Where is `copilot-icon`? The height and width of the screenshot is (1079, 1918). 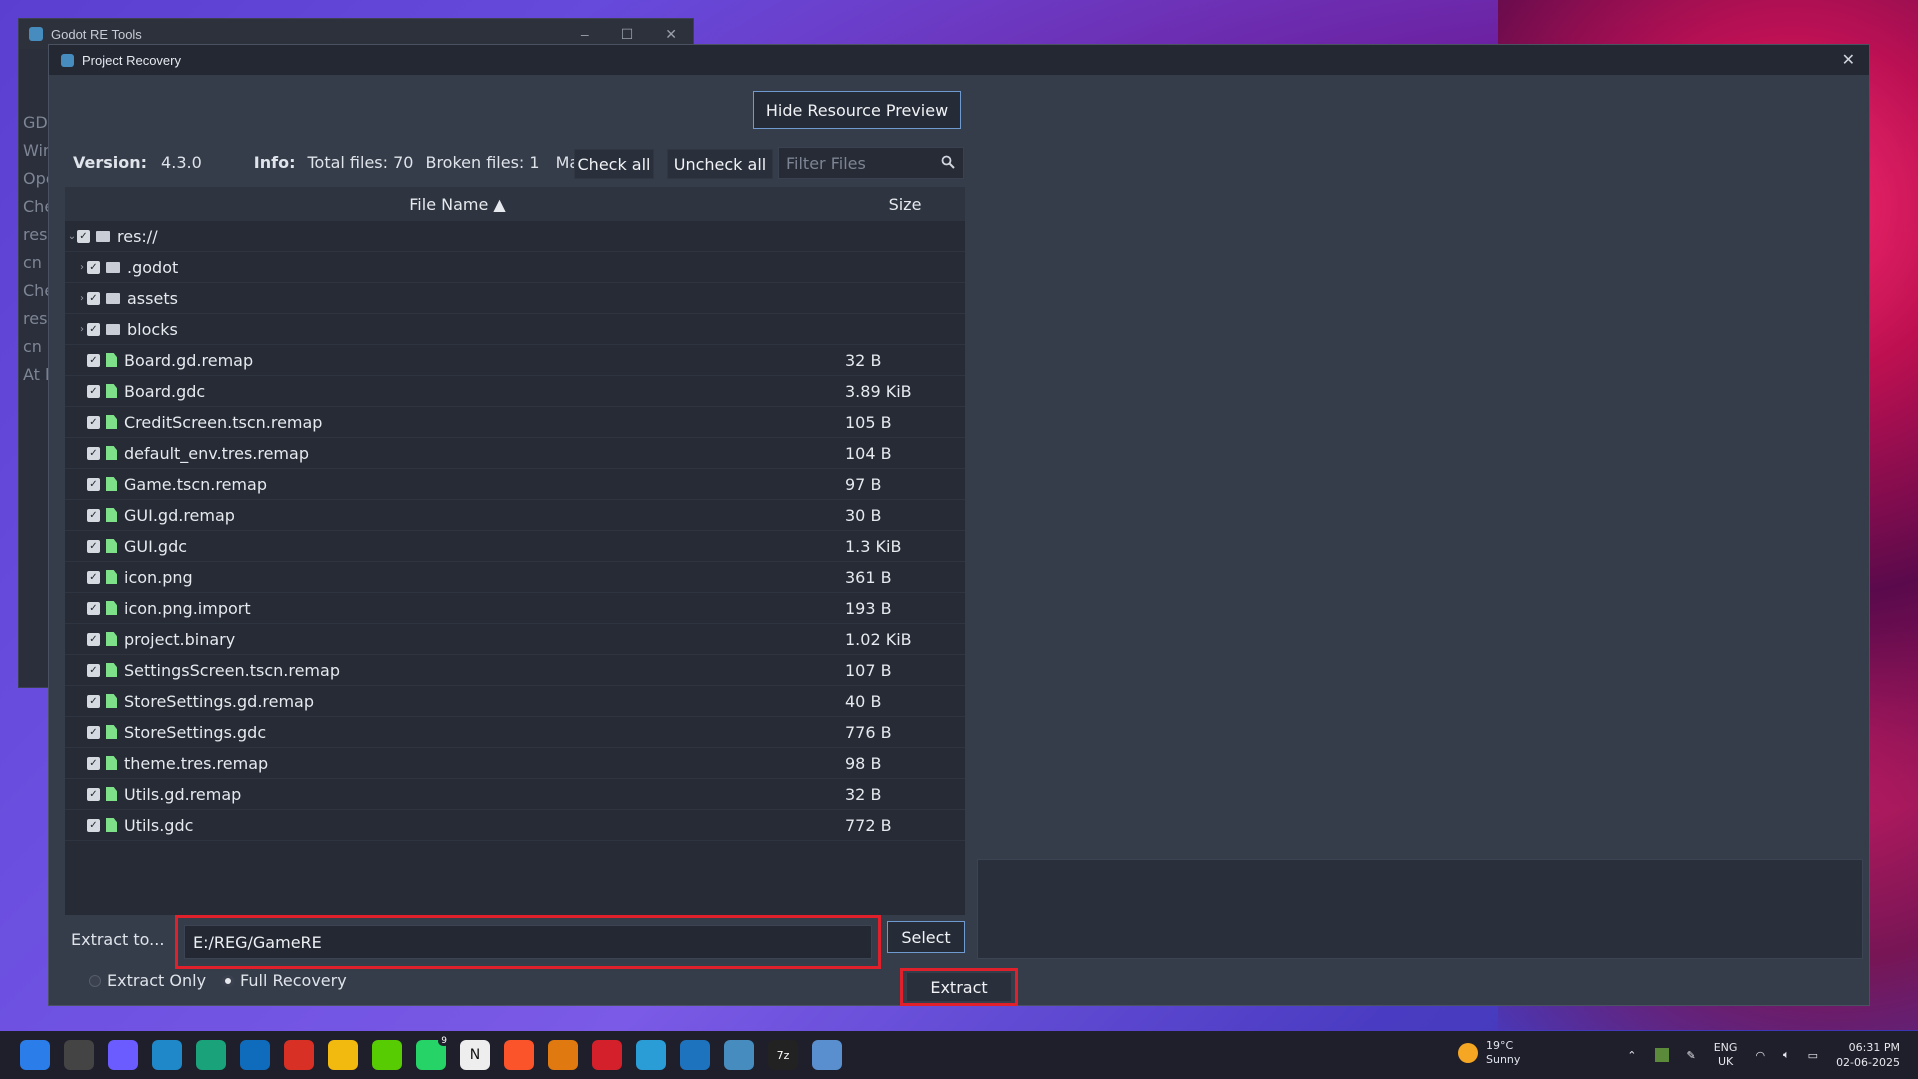
copilot-icon is located at coordinates (123, 1055).